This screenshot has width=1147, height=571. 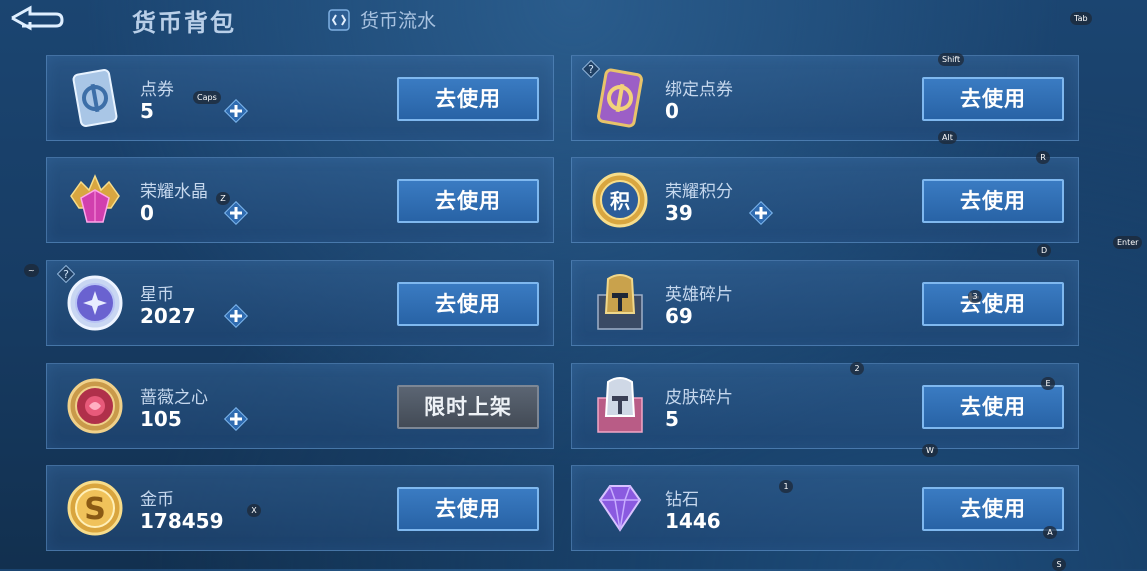 I want to click on hero-fragment-icon, so click(x=620, y=302).